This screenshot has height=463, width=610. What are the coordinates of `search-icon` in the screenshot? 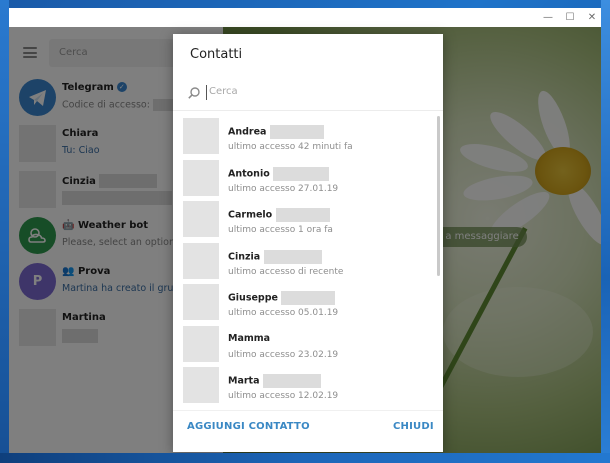 It's located at (194, 93).